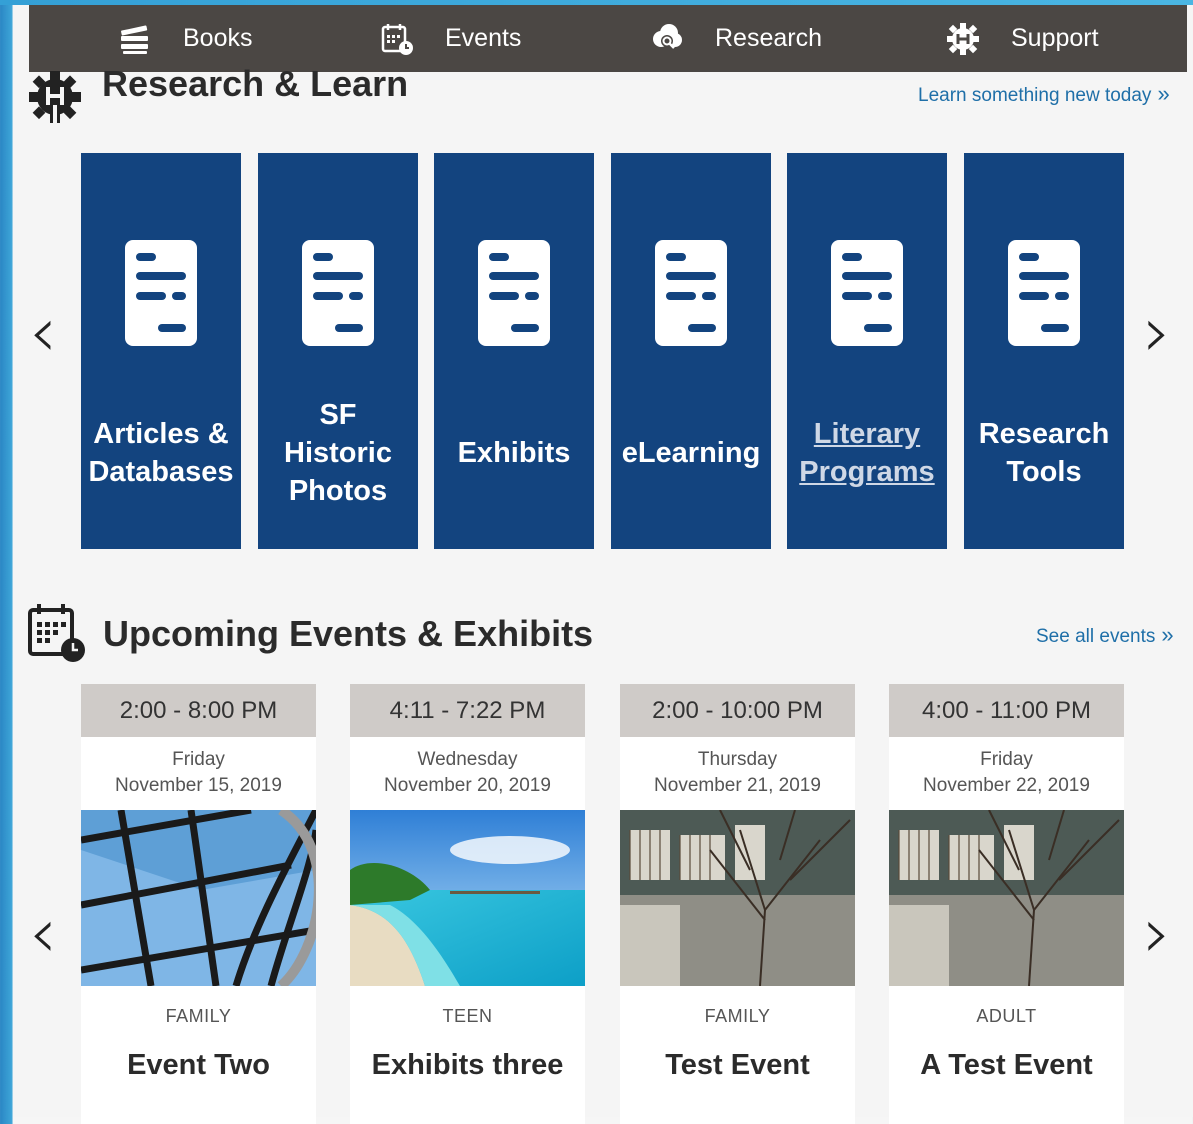 Image resolution: width=1193 pixels, height=1124 pixels. I want to click on research-tile-elearning: eLearning, so click(691, 351).